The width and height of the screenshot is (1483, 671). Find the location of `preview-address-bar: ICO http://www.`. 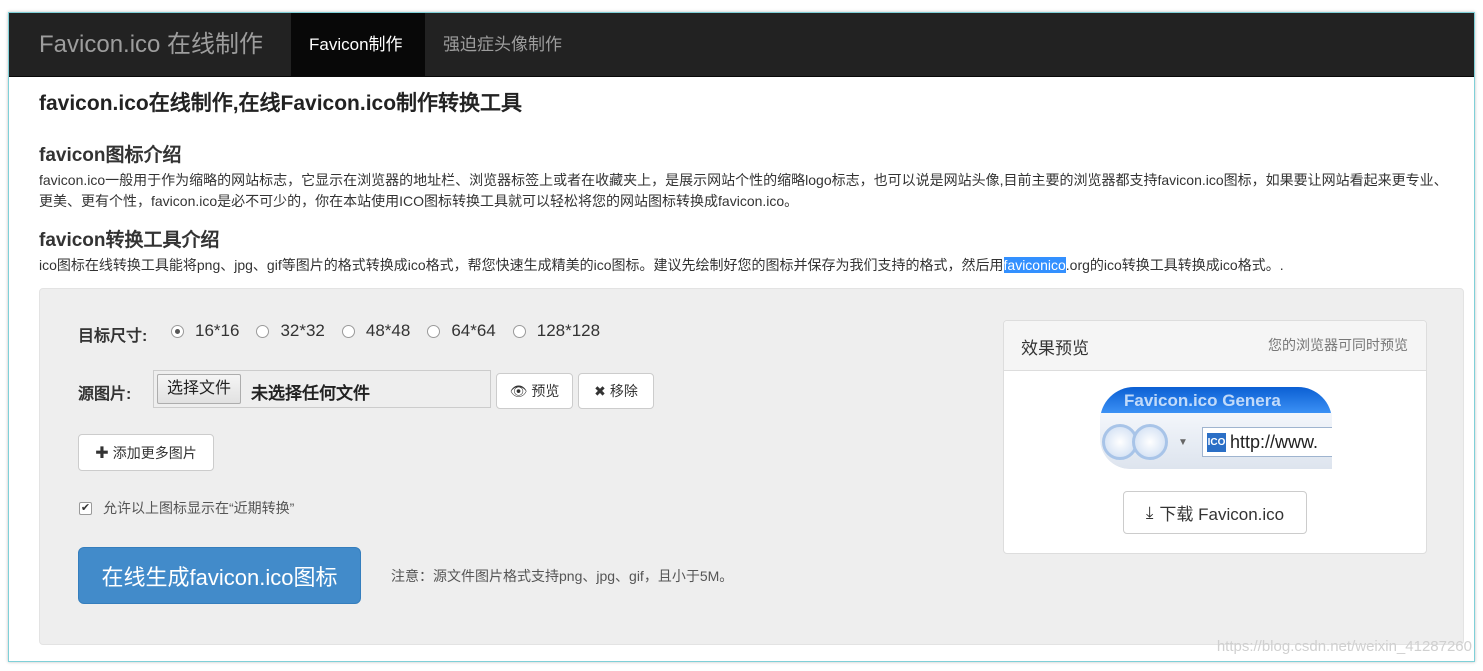

preview-address-bar: ICO http://www. is located at coordinates (1267, 442).